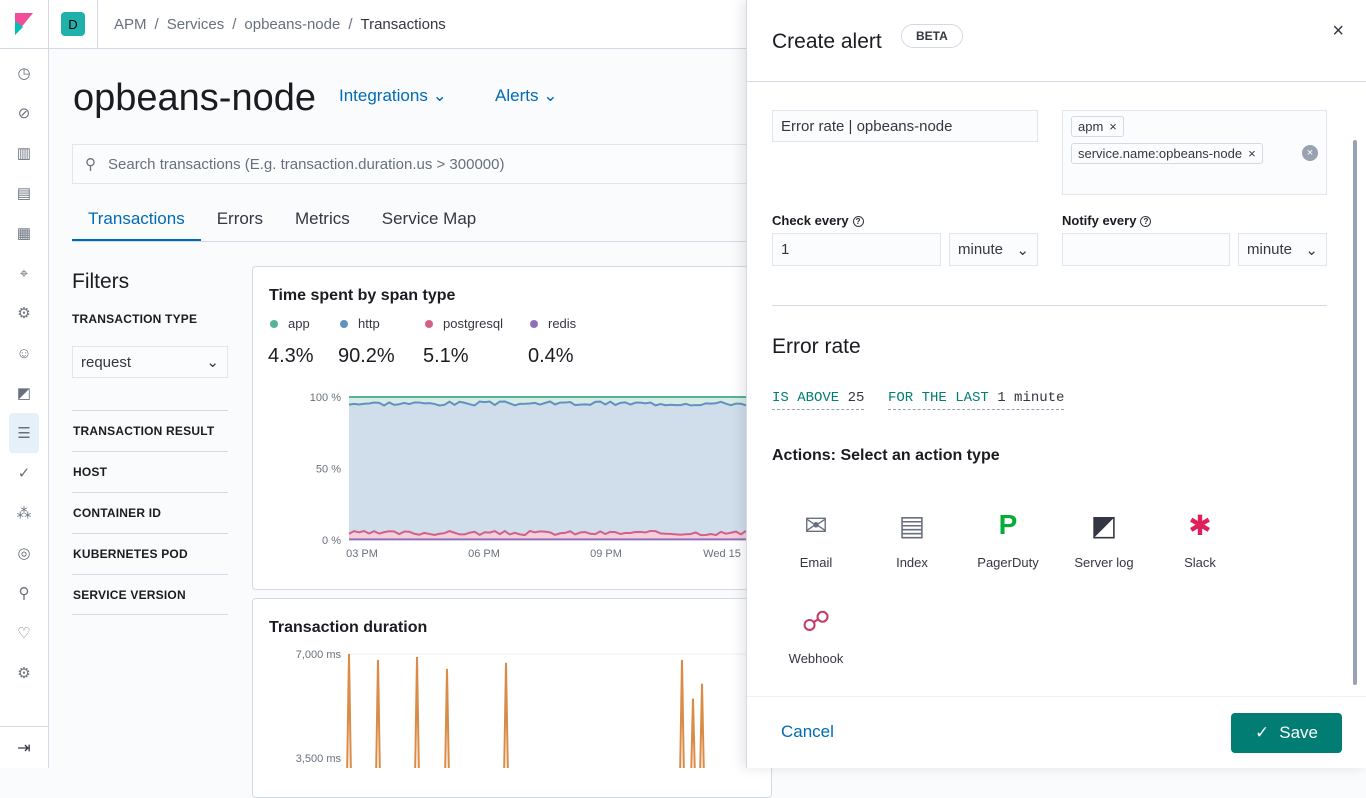  I want to click on alerts-menu: Alerts ⌄, so click(526, 96).